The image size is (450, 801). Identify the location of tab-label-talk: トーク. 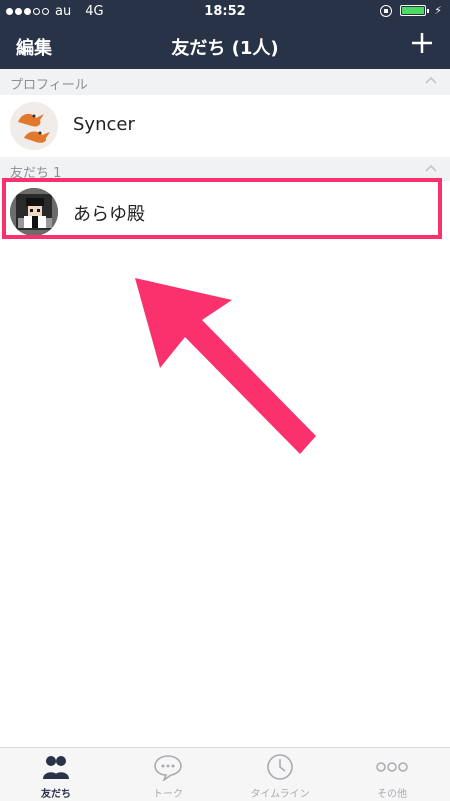
(168, 794).